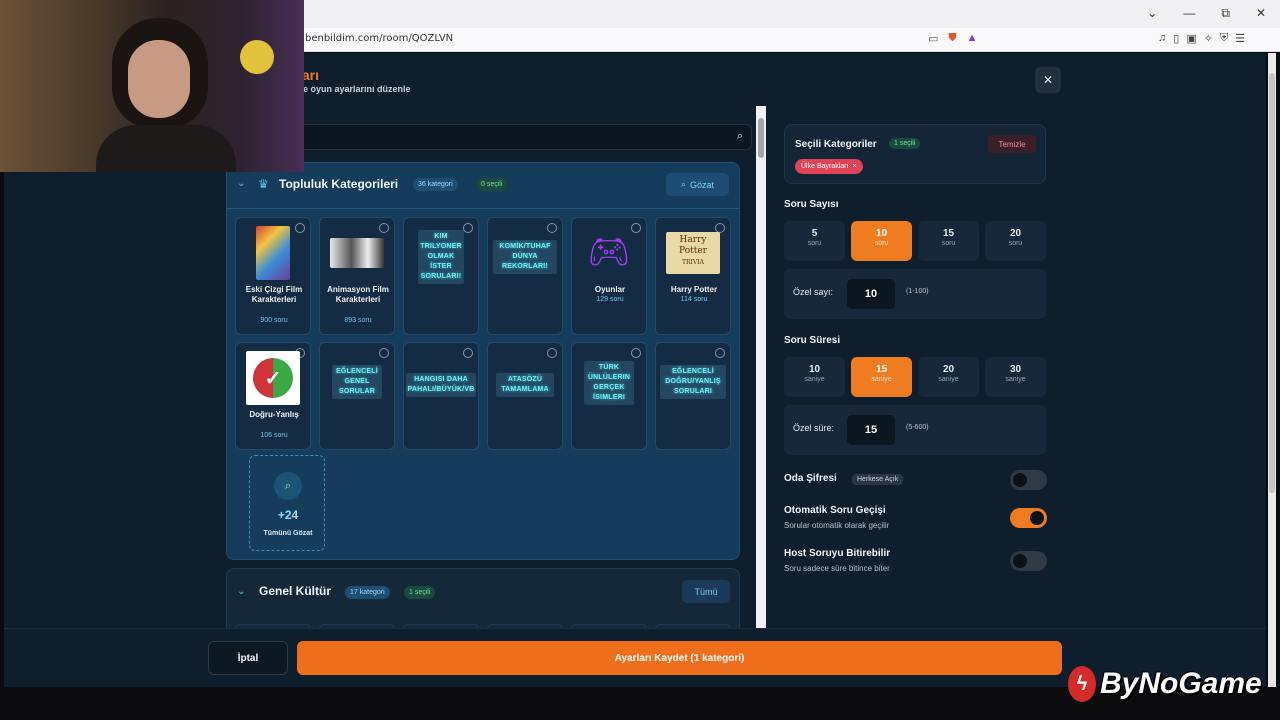 The height and width of the screenshot is (720, 1280). What do you see at coordinates (1152, 13) in the screenshot?
I see `tabs-dropdown-icon: ⌄` at bounding box center [1152, 13].